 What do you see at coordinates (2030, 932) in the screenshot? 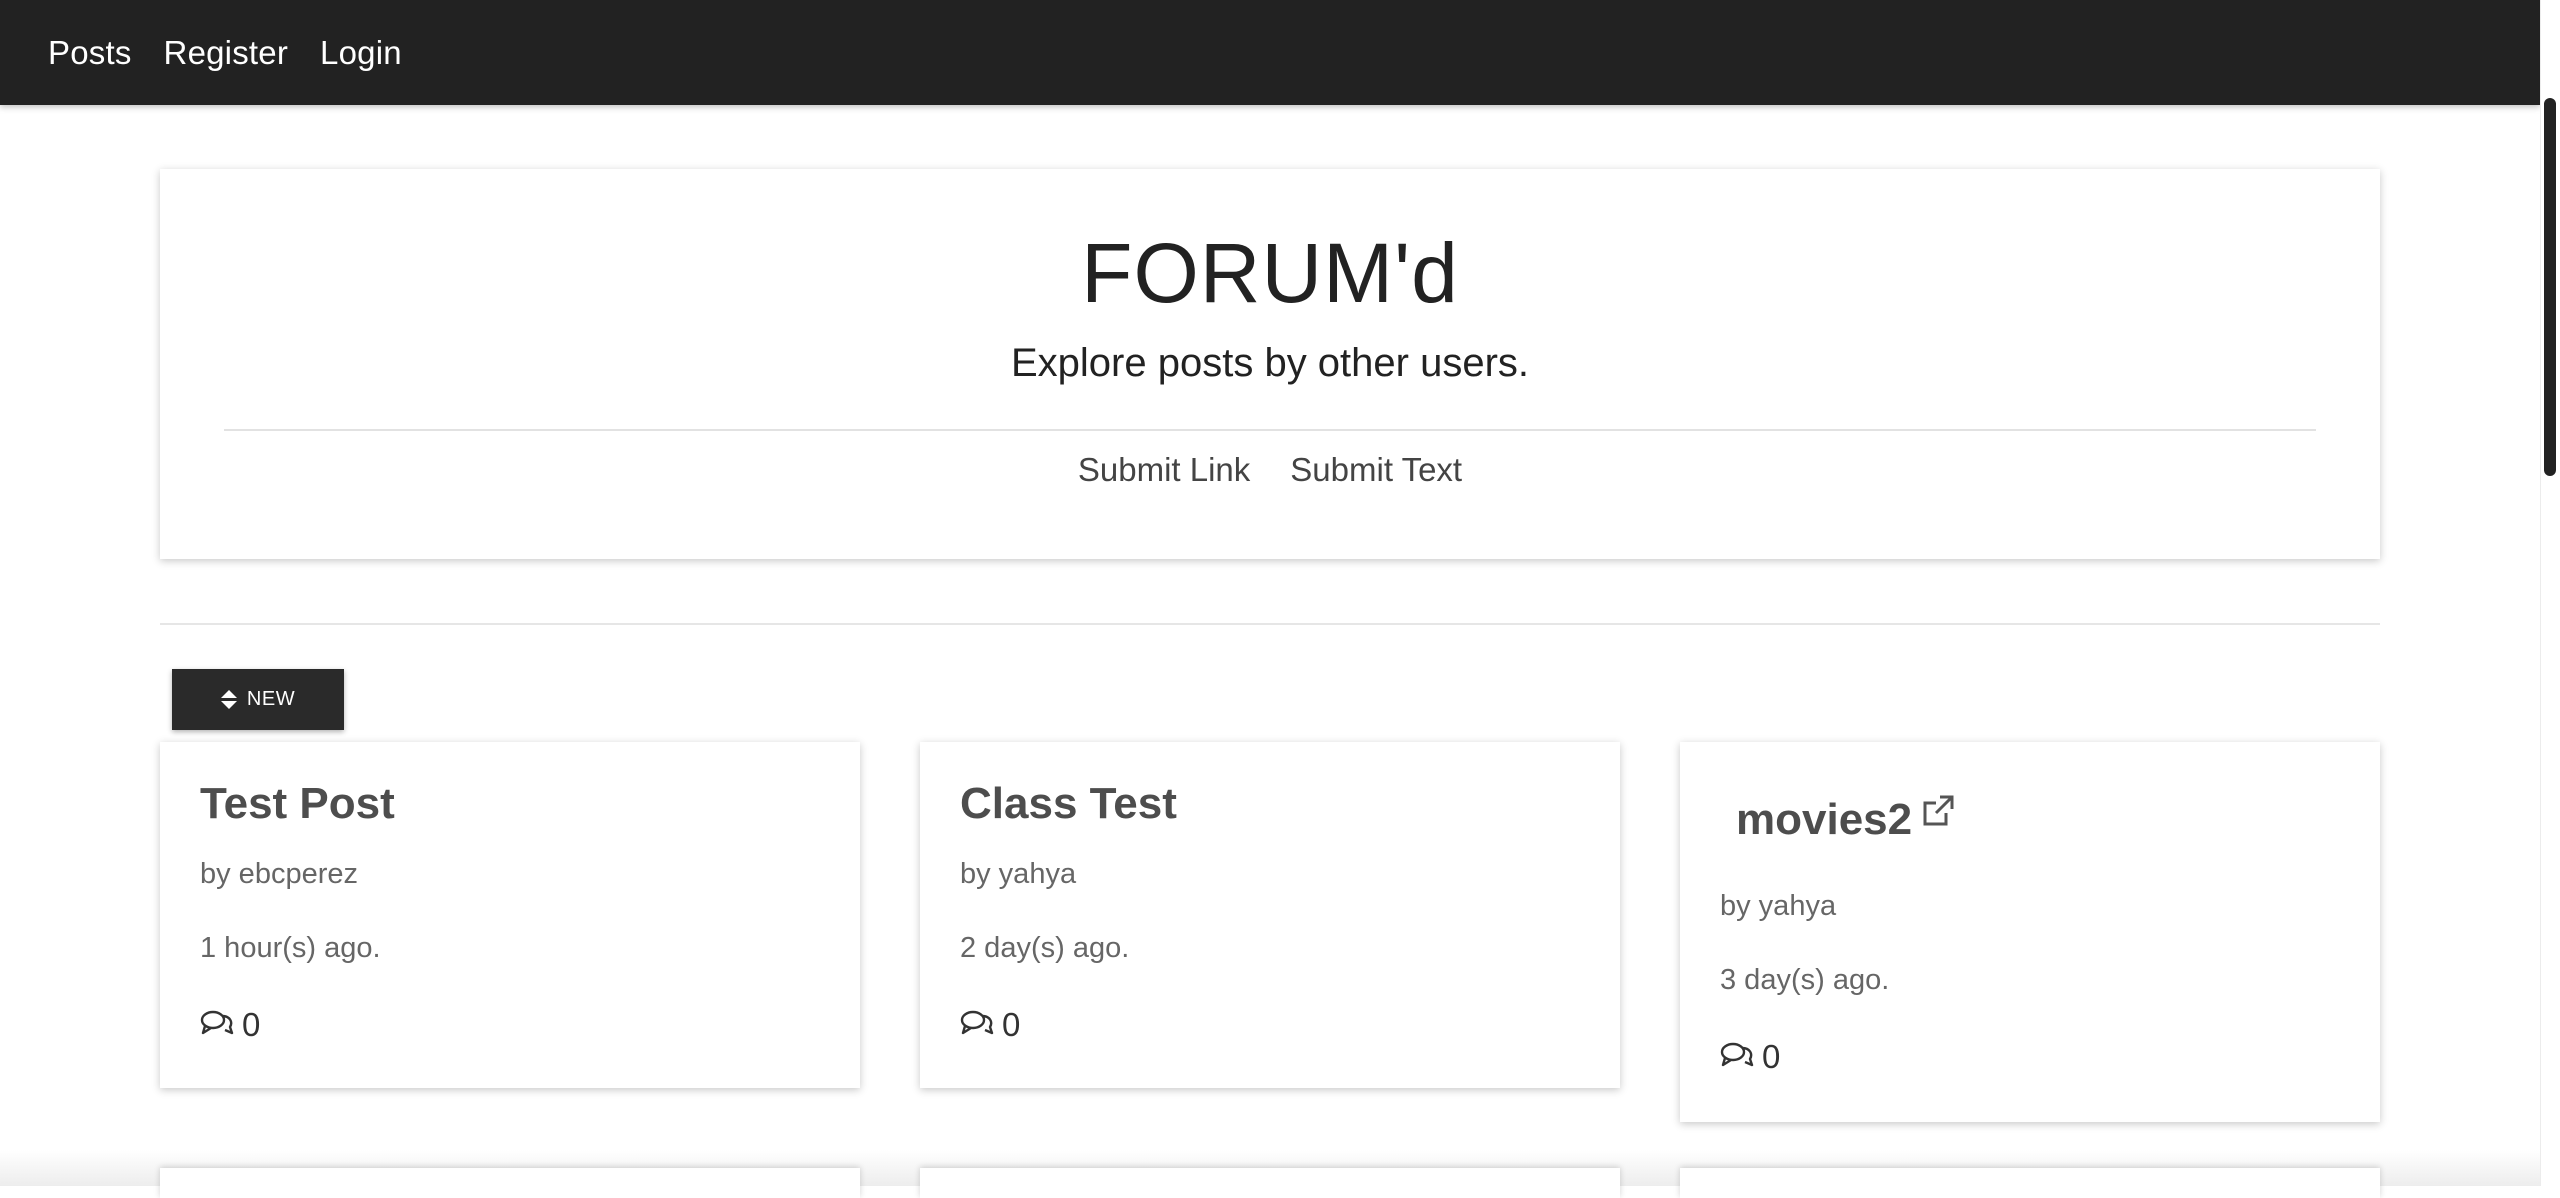
I see `post-card: movies2 by yahya 3 day(s) ago. 0` at bounding box center [2030, 932].